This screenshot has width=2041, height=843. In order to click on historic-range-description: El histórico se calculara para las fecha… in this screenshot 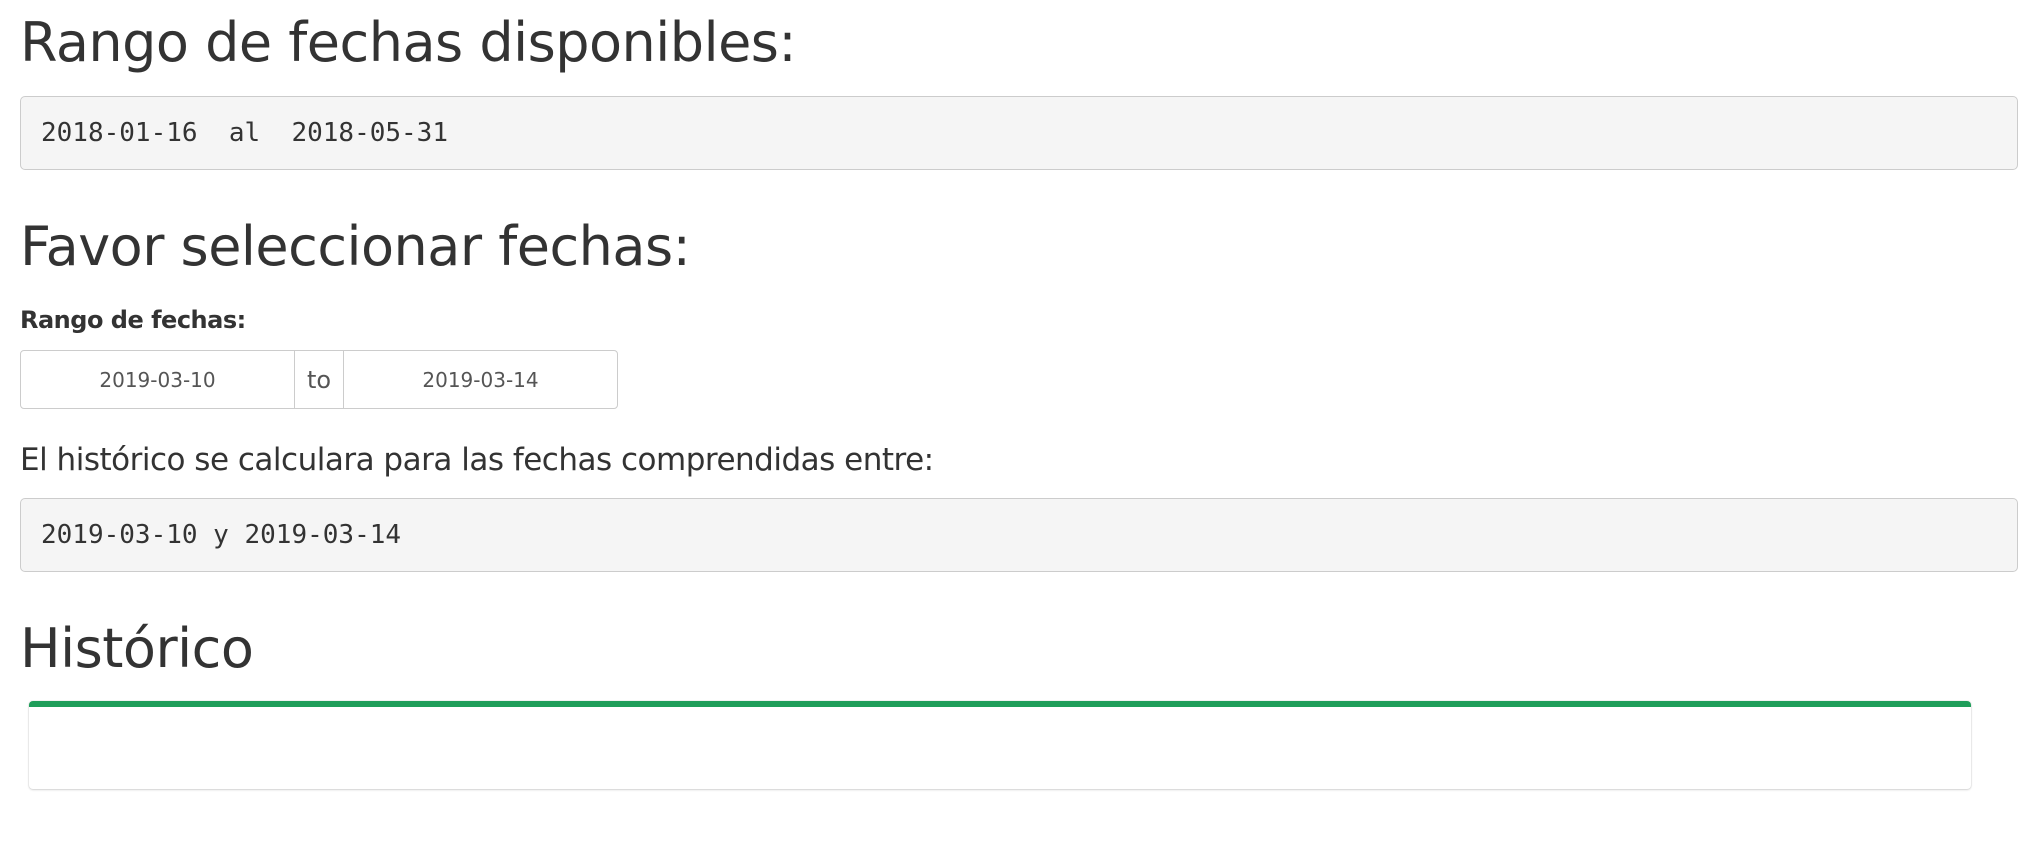, I will do `click(477, 460)`.